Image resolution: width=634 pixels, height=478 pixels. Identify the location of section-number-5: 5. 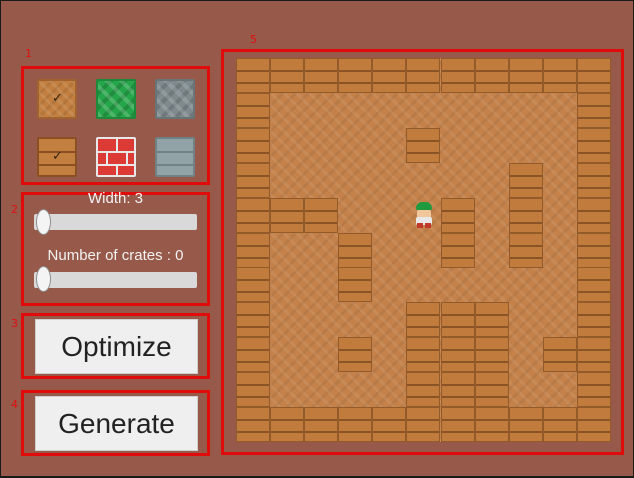
(253, 39).